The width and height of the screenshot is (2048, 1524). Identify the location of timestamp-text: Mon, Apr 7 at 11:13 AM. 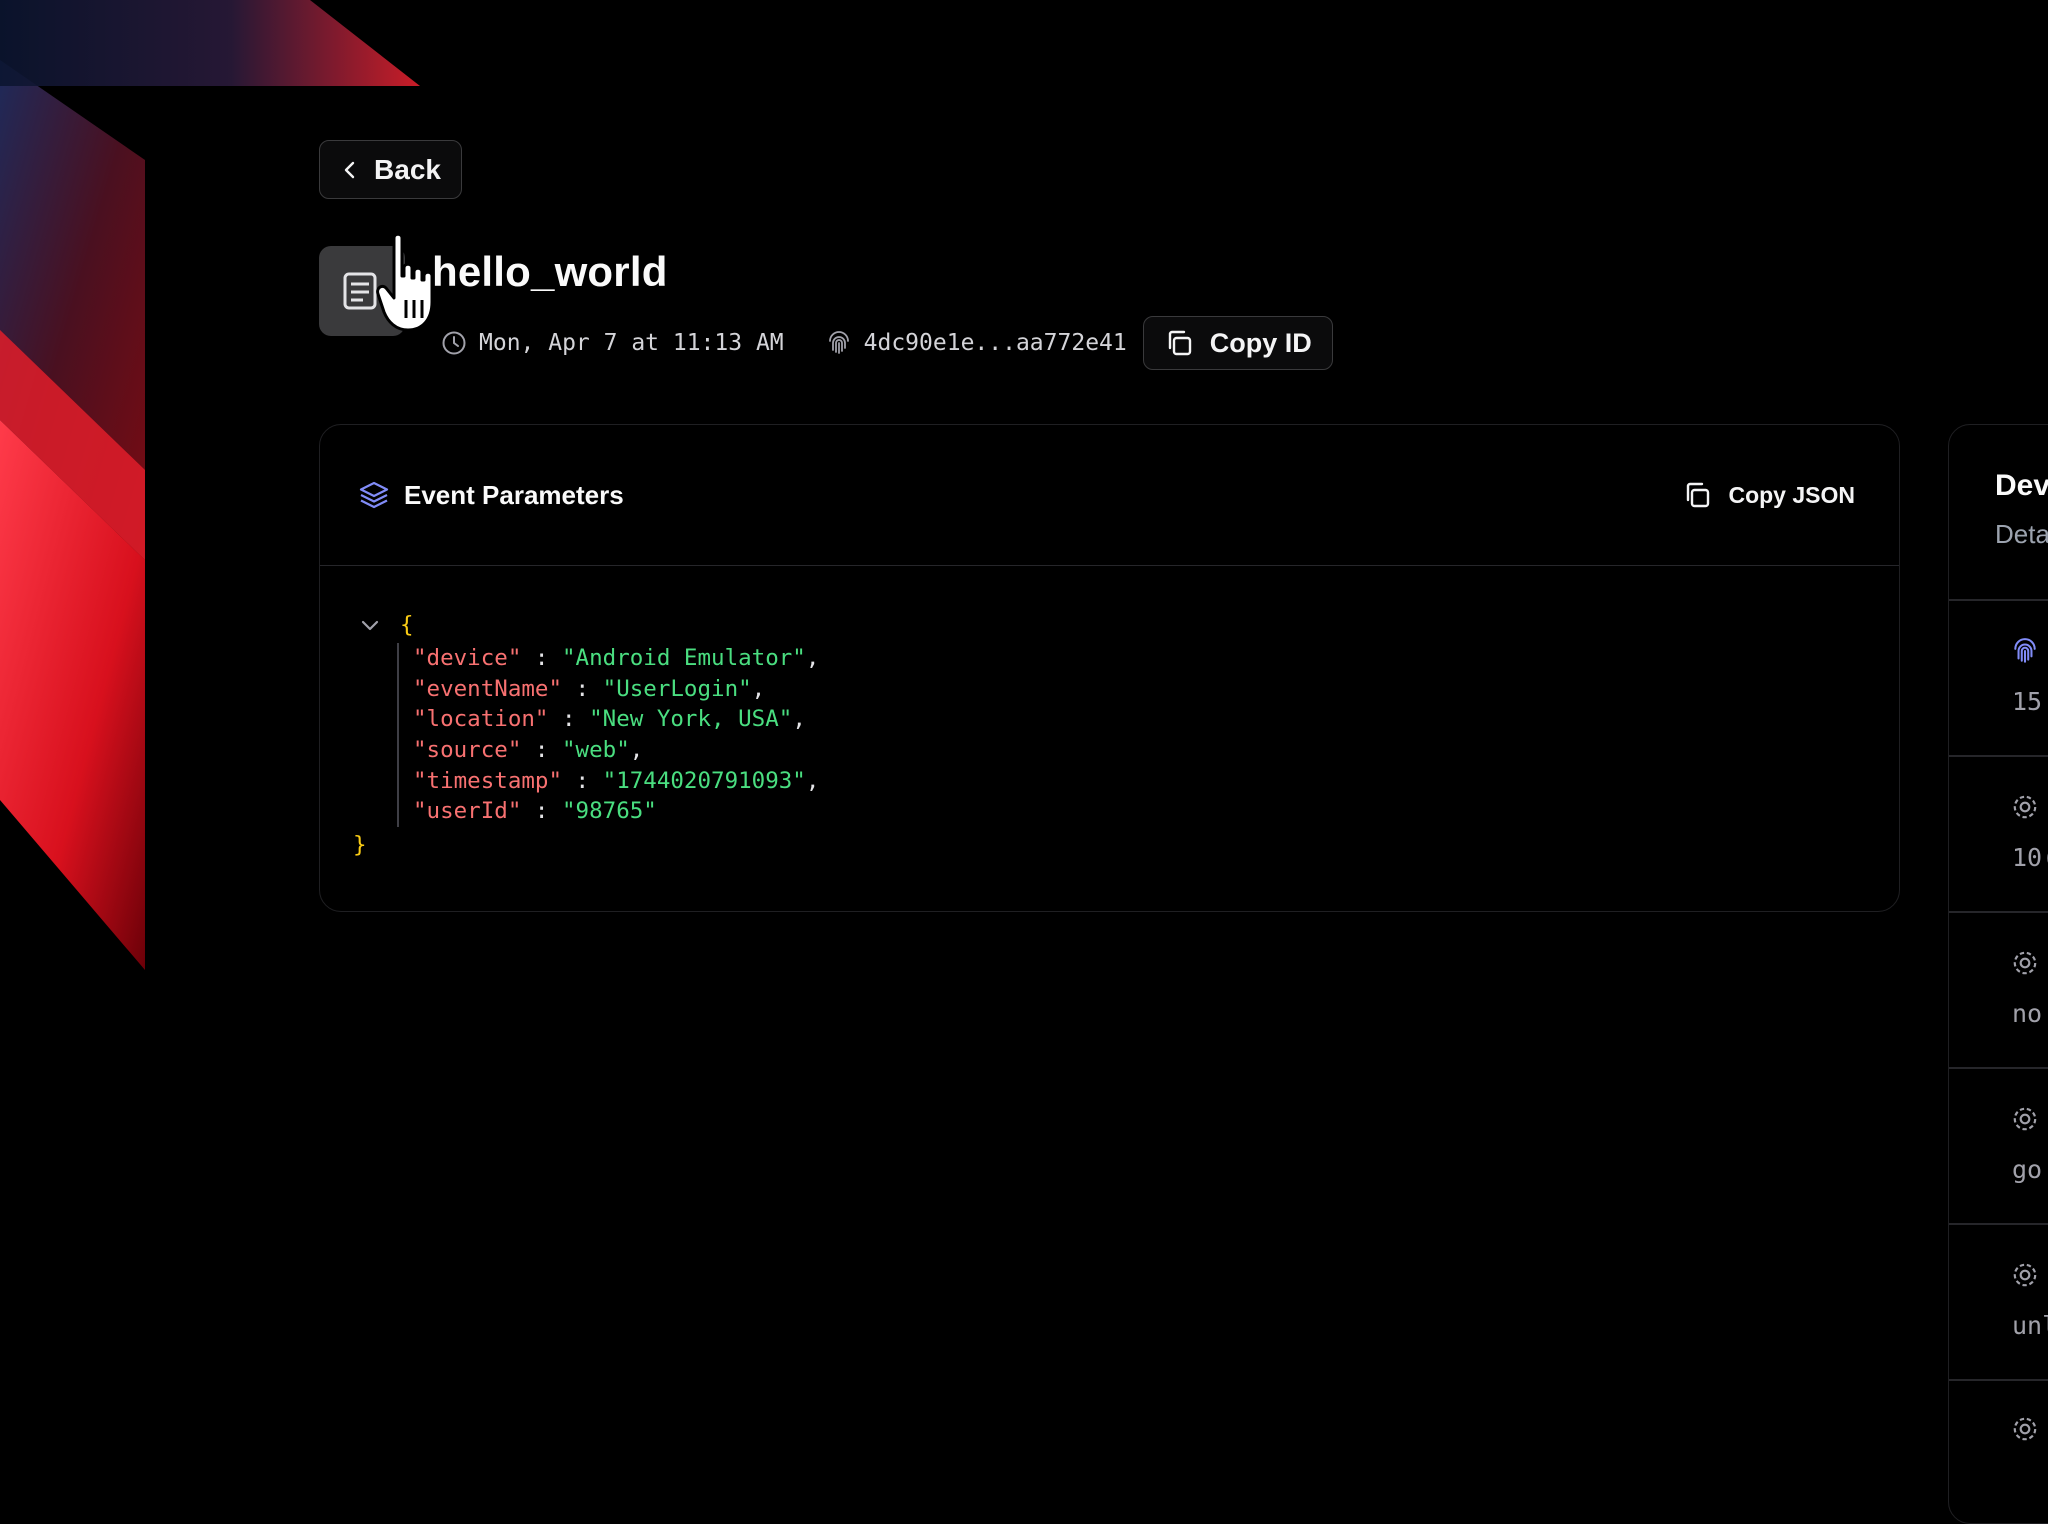
(631, 343).